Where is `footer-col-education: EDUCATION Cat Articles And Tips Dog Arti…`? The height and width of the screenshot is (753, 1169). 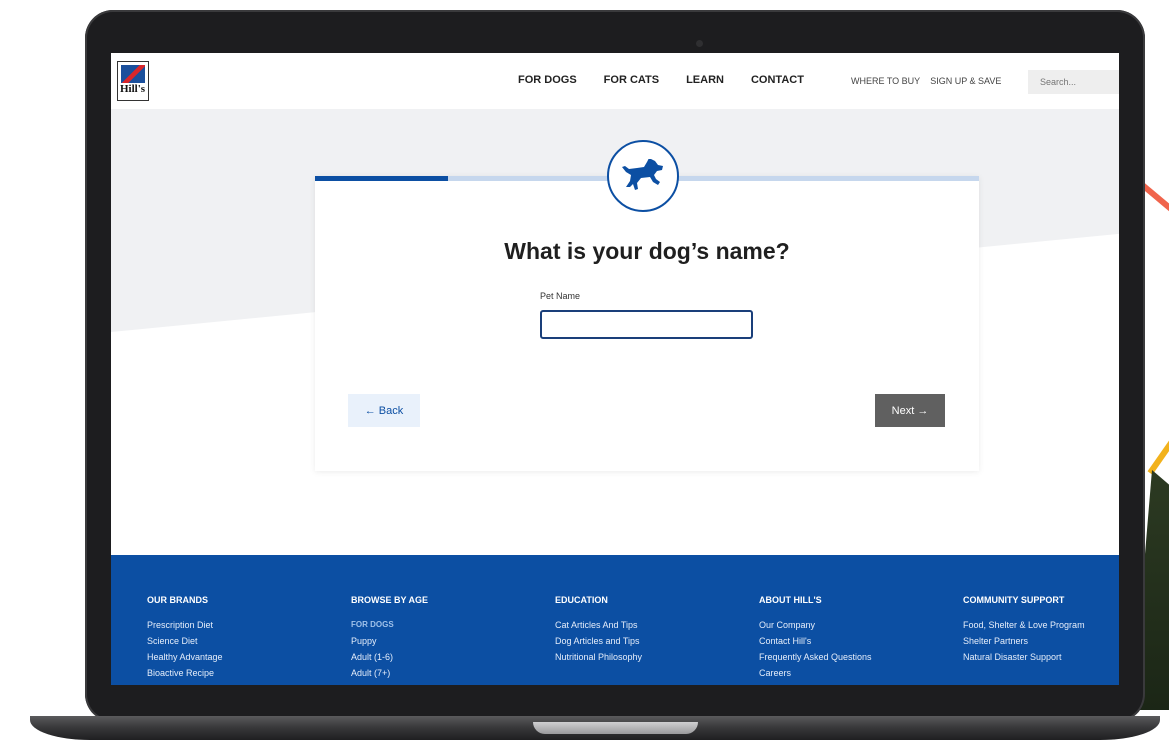
footer-col-education: EDUCATION Cat Articles And Tips Dog Arti… is located at coordinates (598, 630).